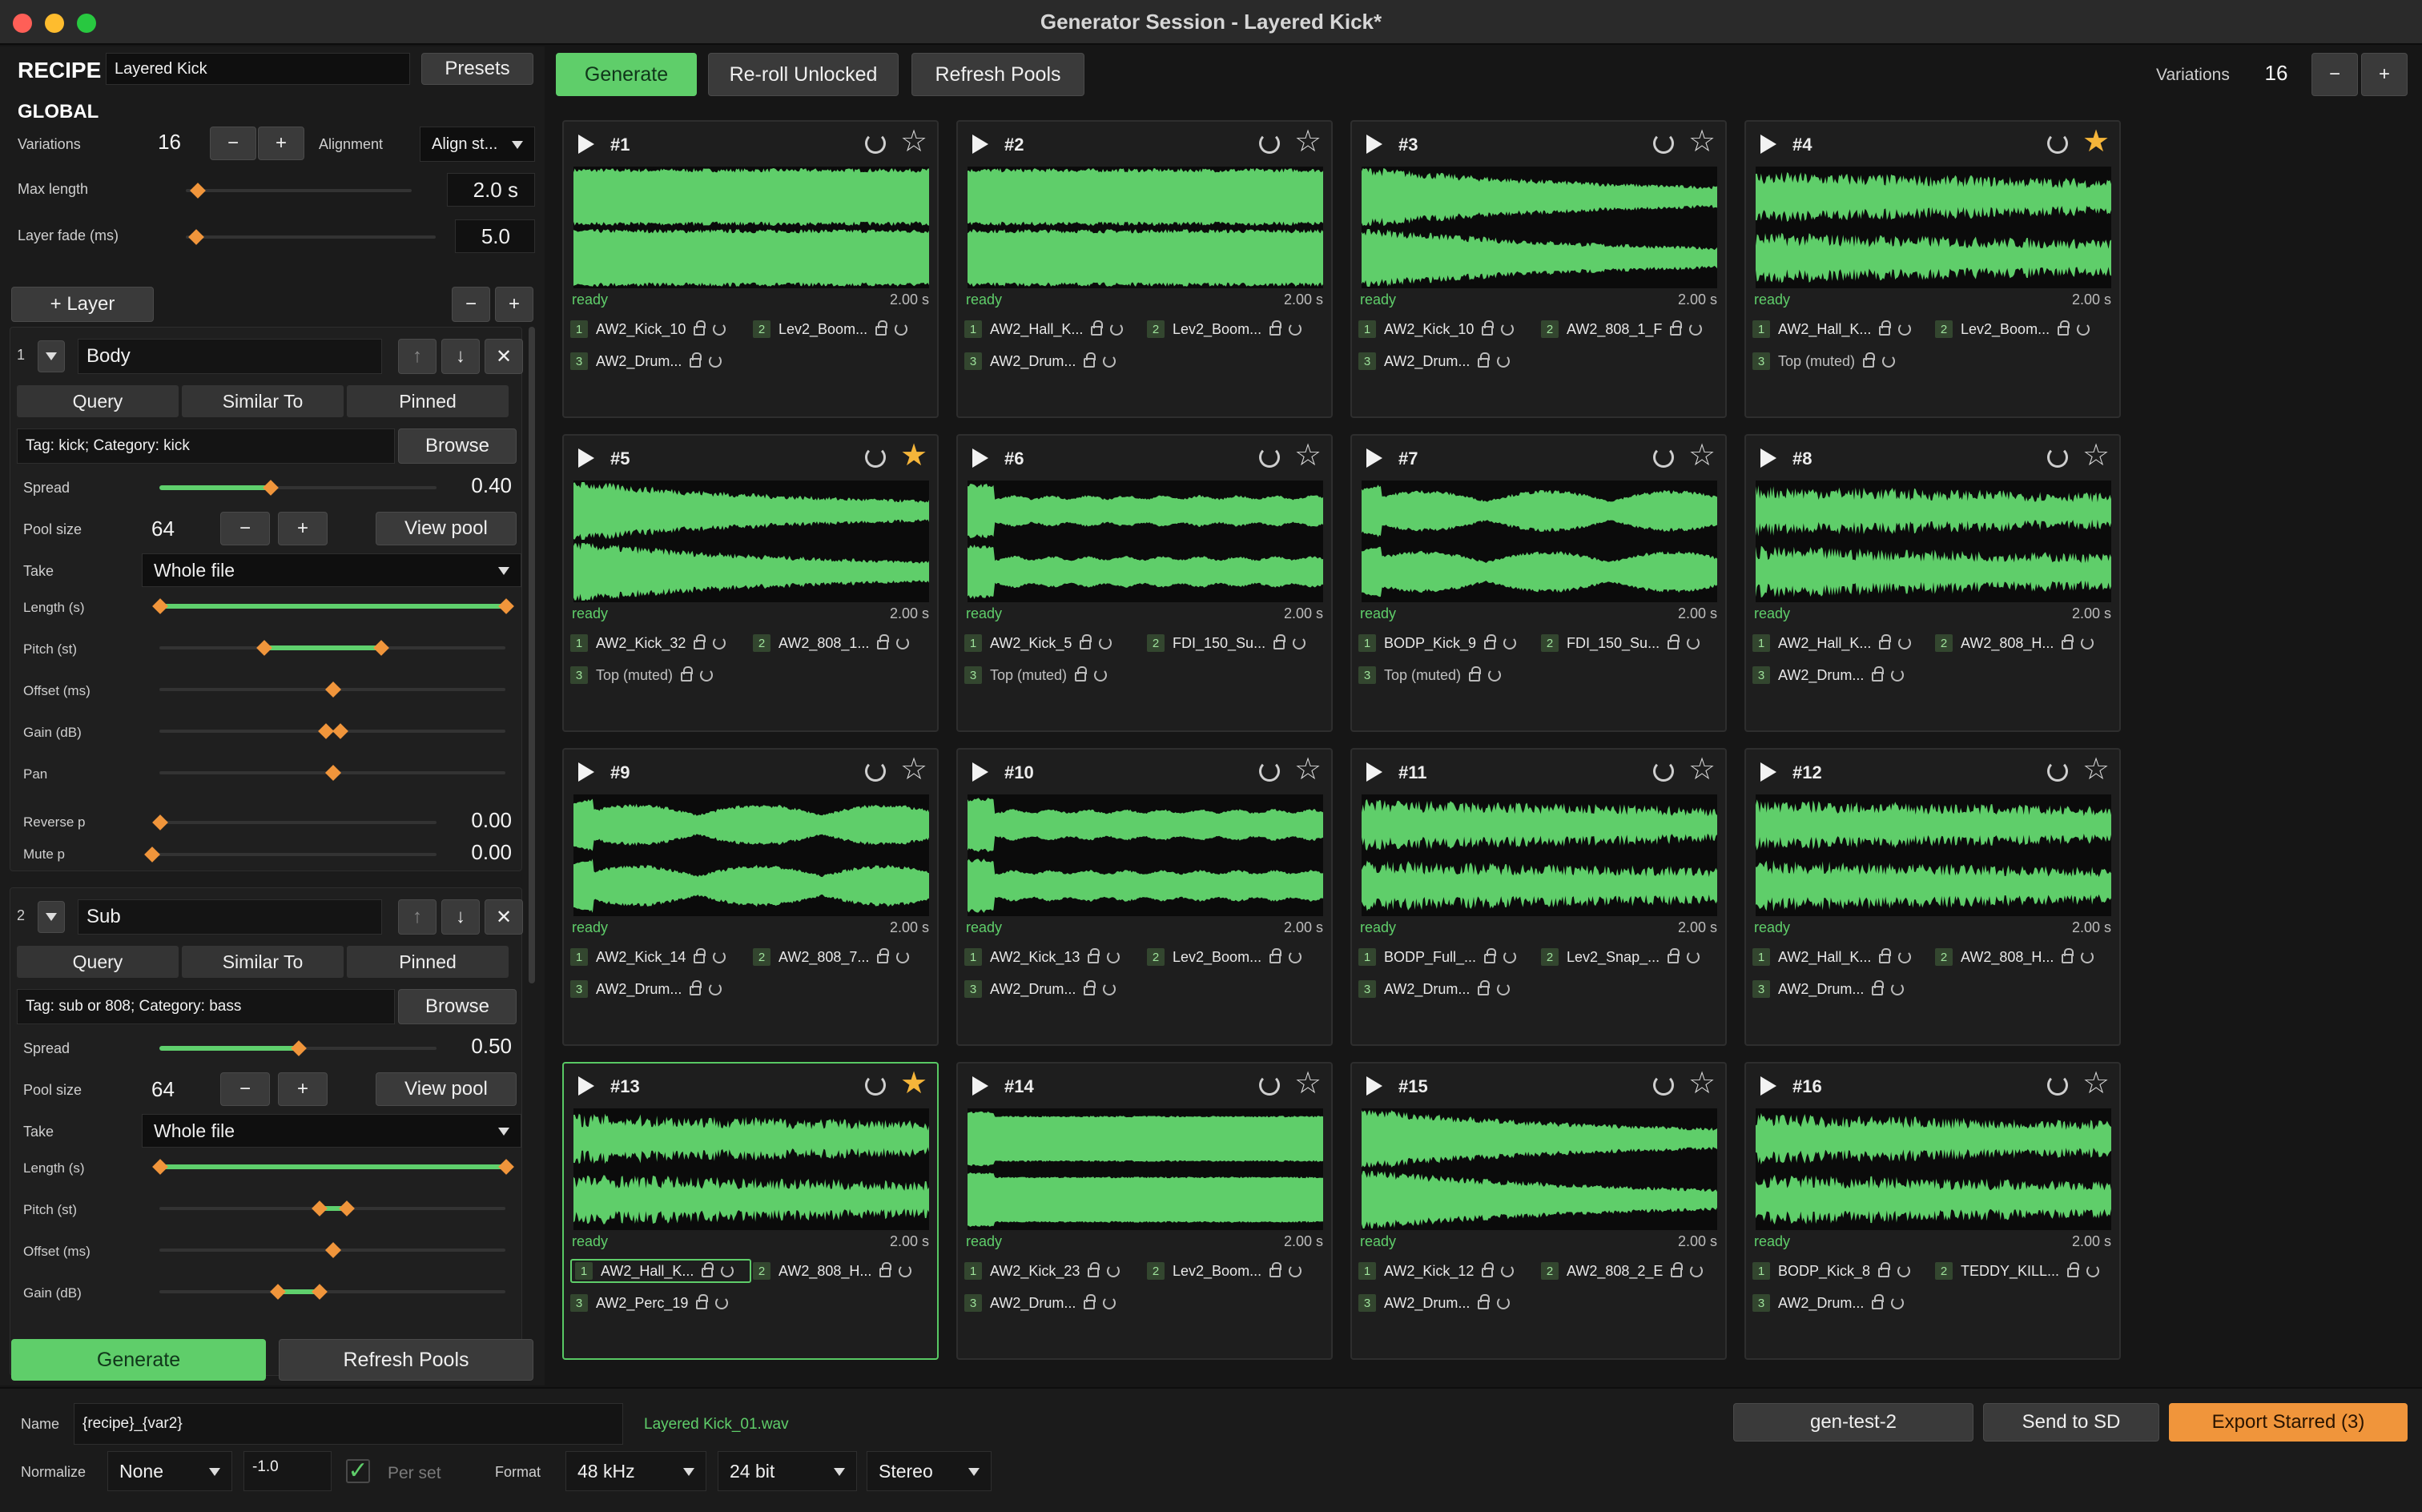 The height and width of the screenshot is (1512, 2422). I want to click on layers-scrollbar, so click(532, 655).